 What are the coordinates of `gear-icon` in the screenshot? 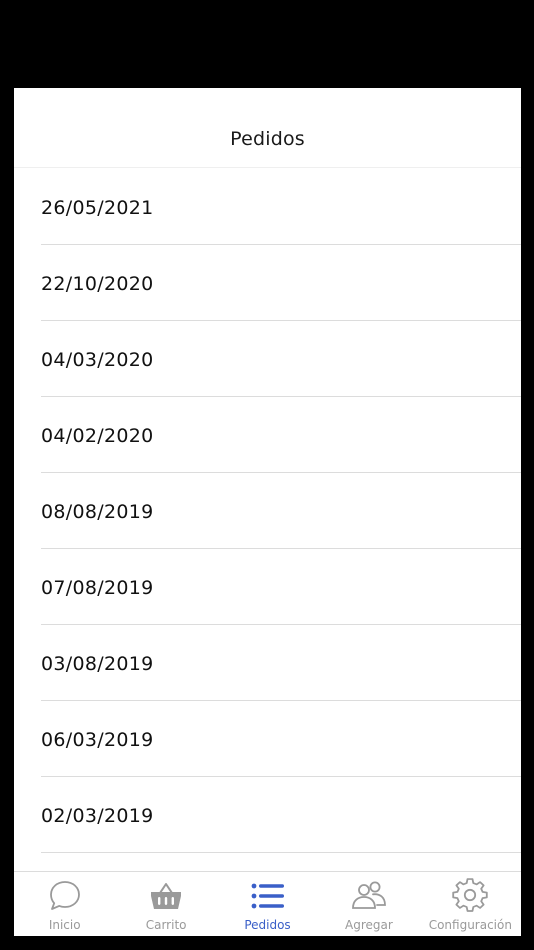 It's located at (470, 896).